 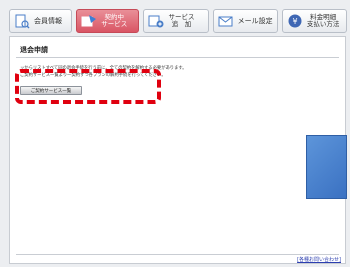 I want to click on billing-icon: ¥, so click(x=295, y=21).